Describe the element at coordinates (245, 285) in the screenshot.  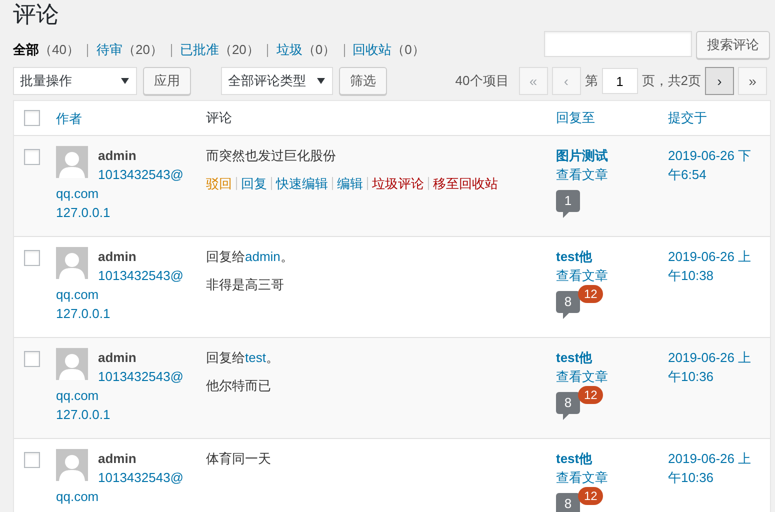
I see `comment-text: 非得是高三哥` at that location.